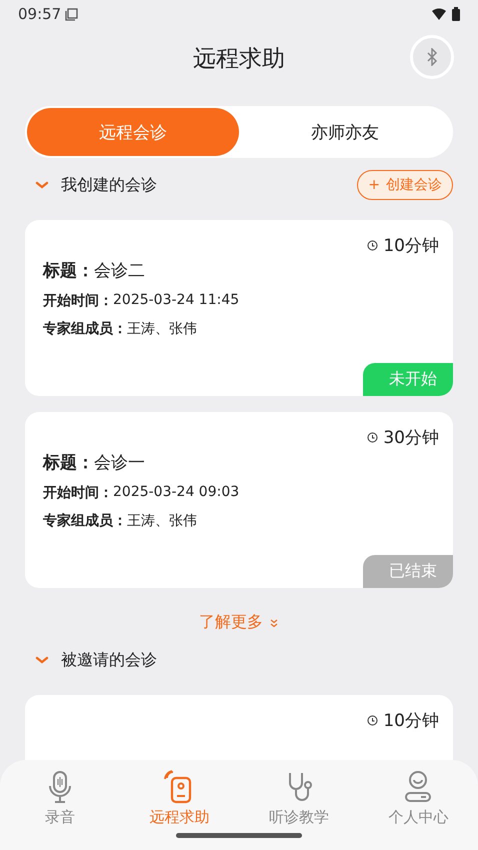  What do you see at coordinates (119, 463) in the screenshot?
I see `consultation-title: 会诊一` at bounding box center [119, 463].